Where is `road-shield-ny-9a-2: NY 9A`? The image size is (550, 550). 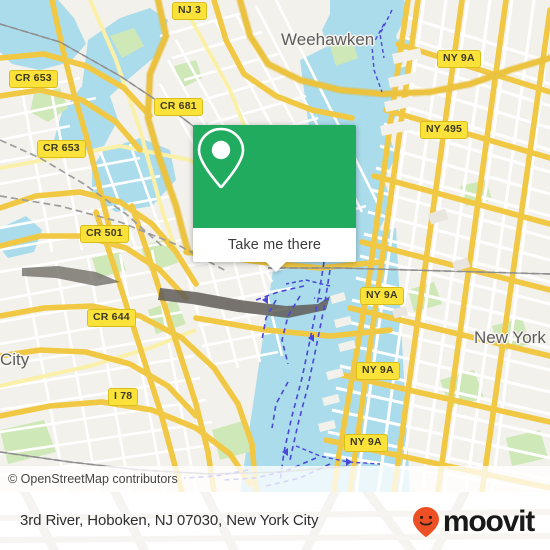 road-shield-ny-9a-2: NY 9A is located at coordinates (382, 296).